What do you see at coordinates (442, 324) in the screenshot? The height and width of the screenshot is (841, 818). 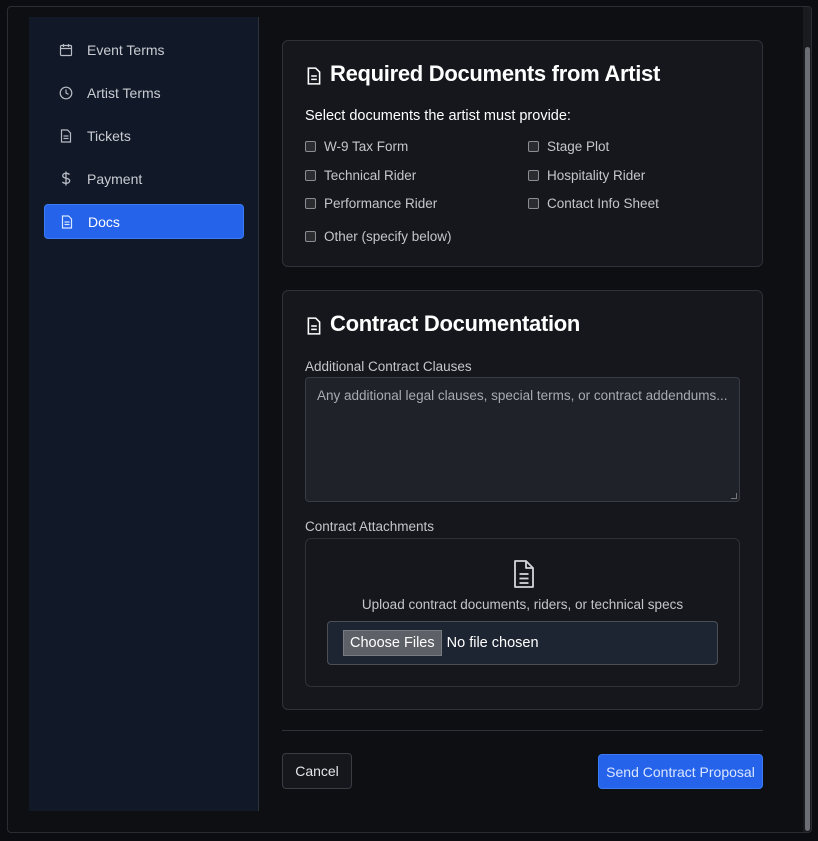 I see `contract-documentation-title: Contract Documentation` at bounding box center [442, 324].